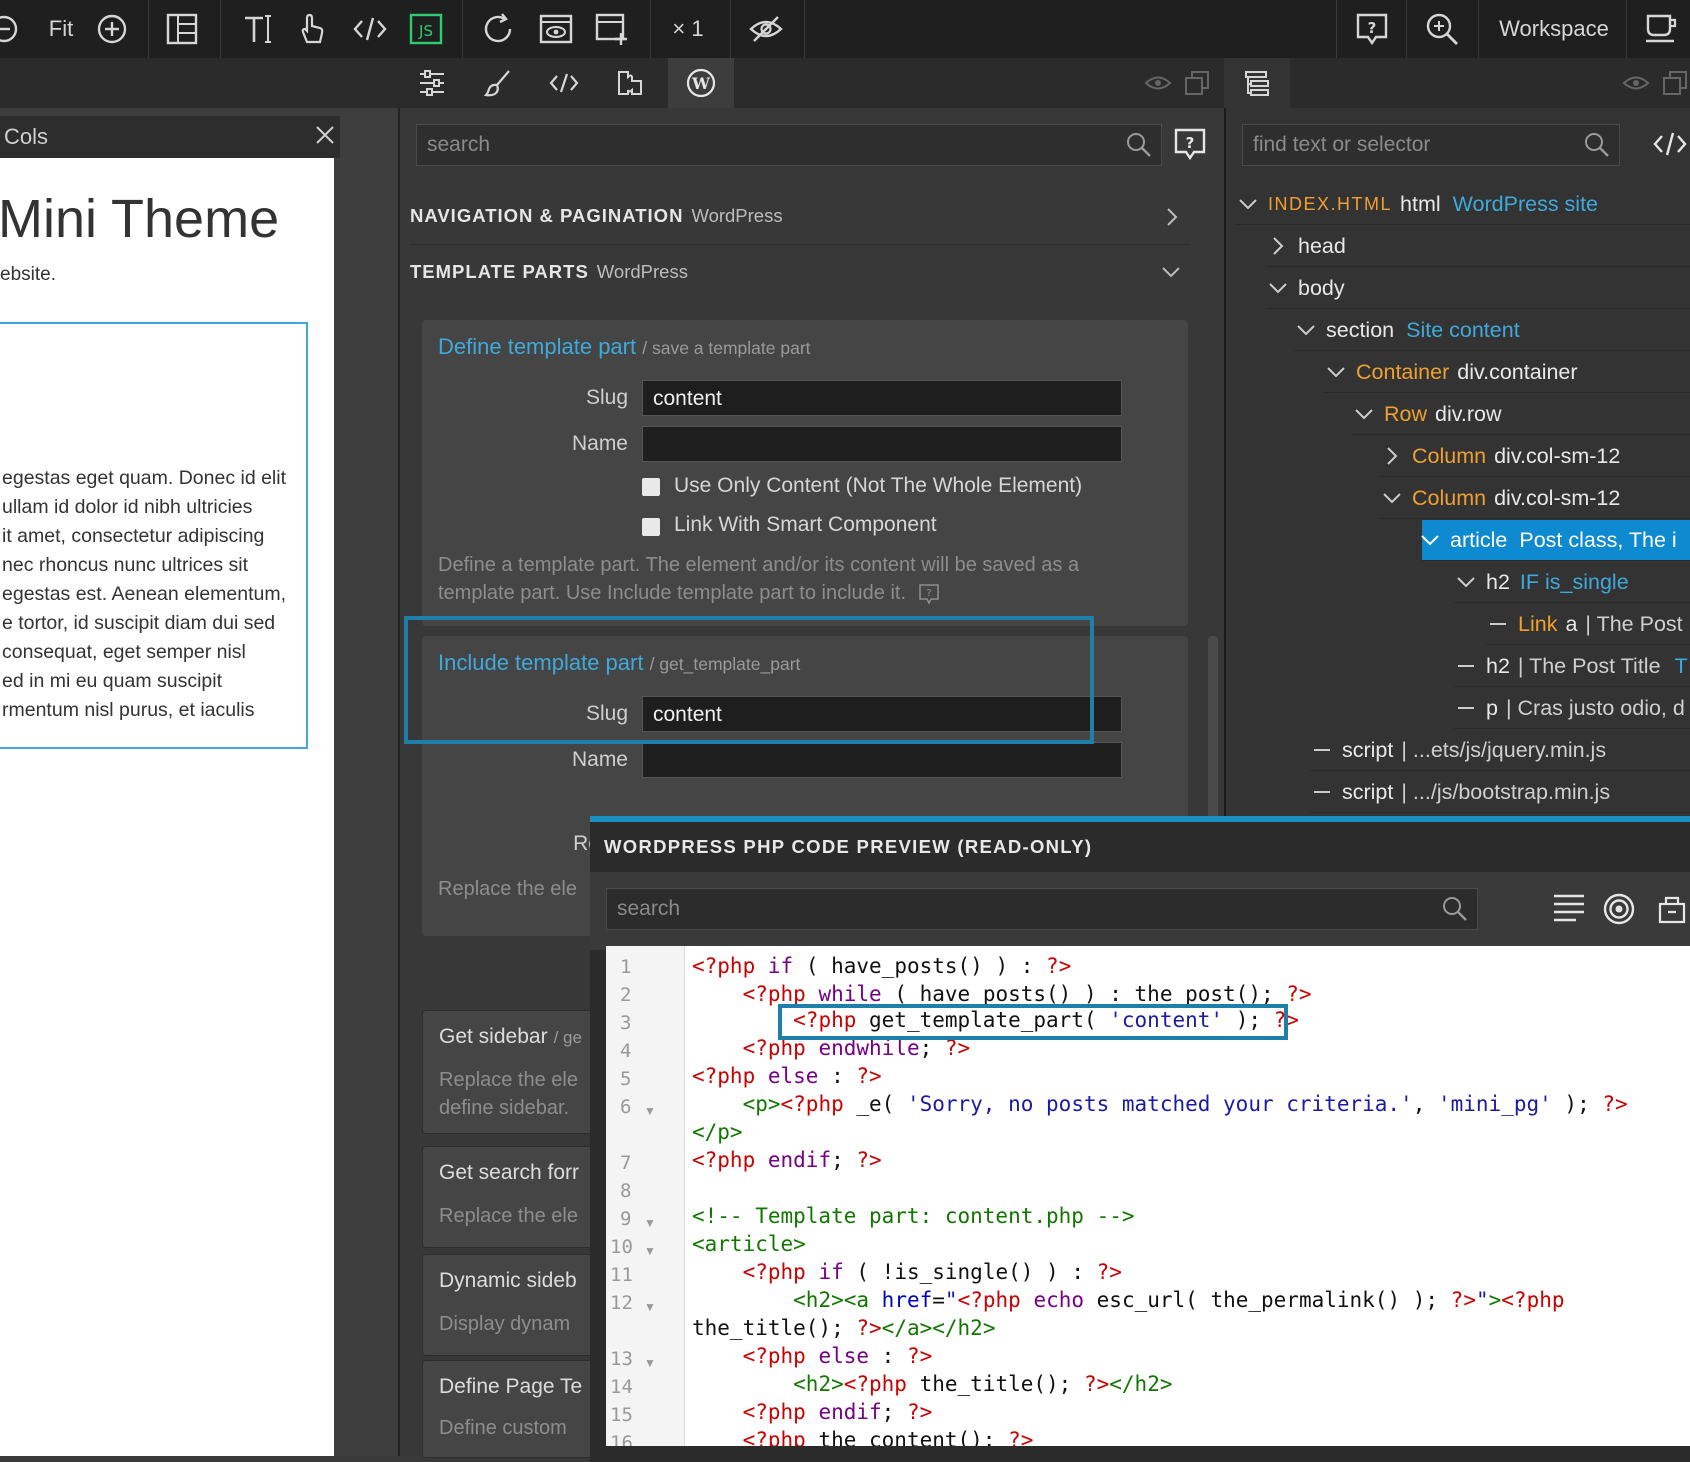 The width and height of the screenshot is (1690, 1462). I want to click on info-help-icon: ?, so click(929, 594).